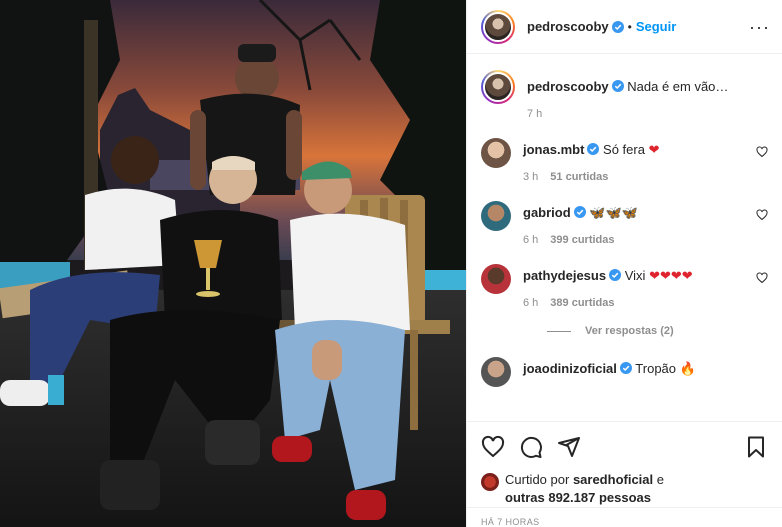 The width and height of the screenshot is (782, 527). Describe the element at coordinates (687, 368) in the screenshot. I see `fire-emoji-icon: 🔥` at that location.